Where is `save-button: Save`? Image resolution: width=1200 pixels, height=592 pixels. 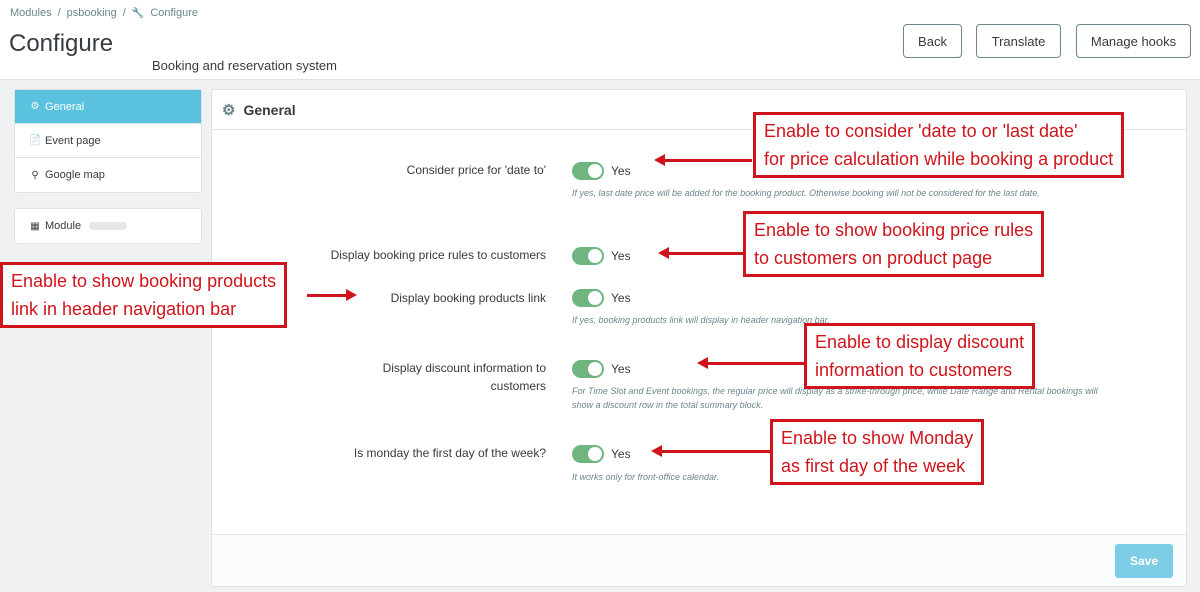
save-button: Save is located at coordinates (1144, 561).